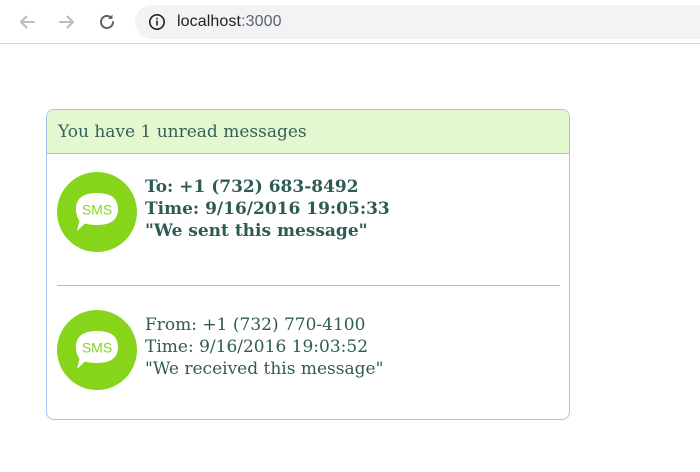  I want to click on message-sender: From: +1 (732) 770-4100, so click(255, 325).